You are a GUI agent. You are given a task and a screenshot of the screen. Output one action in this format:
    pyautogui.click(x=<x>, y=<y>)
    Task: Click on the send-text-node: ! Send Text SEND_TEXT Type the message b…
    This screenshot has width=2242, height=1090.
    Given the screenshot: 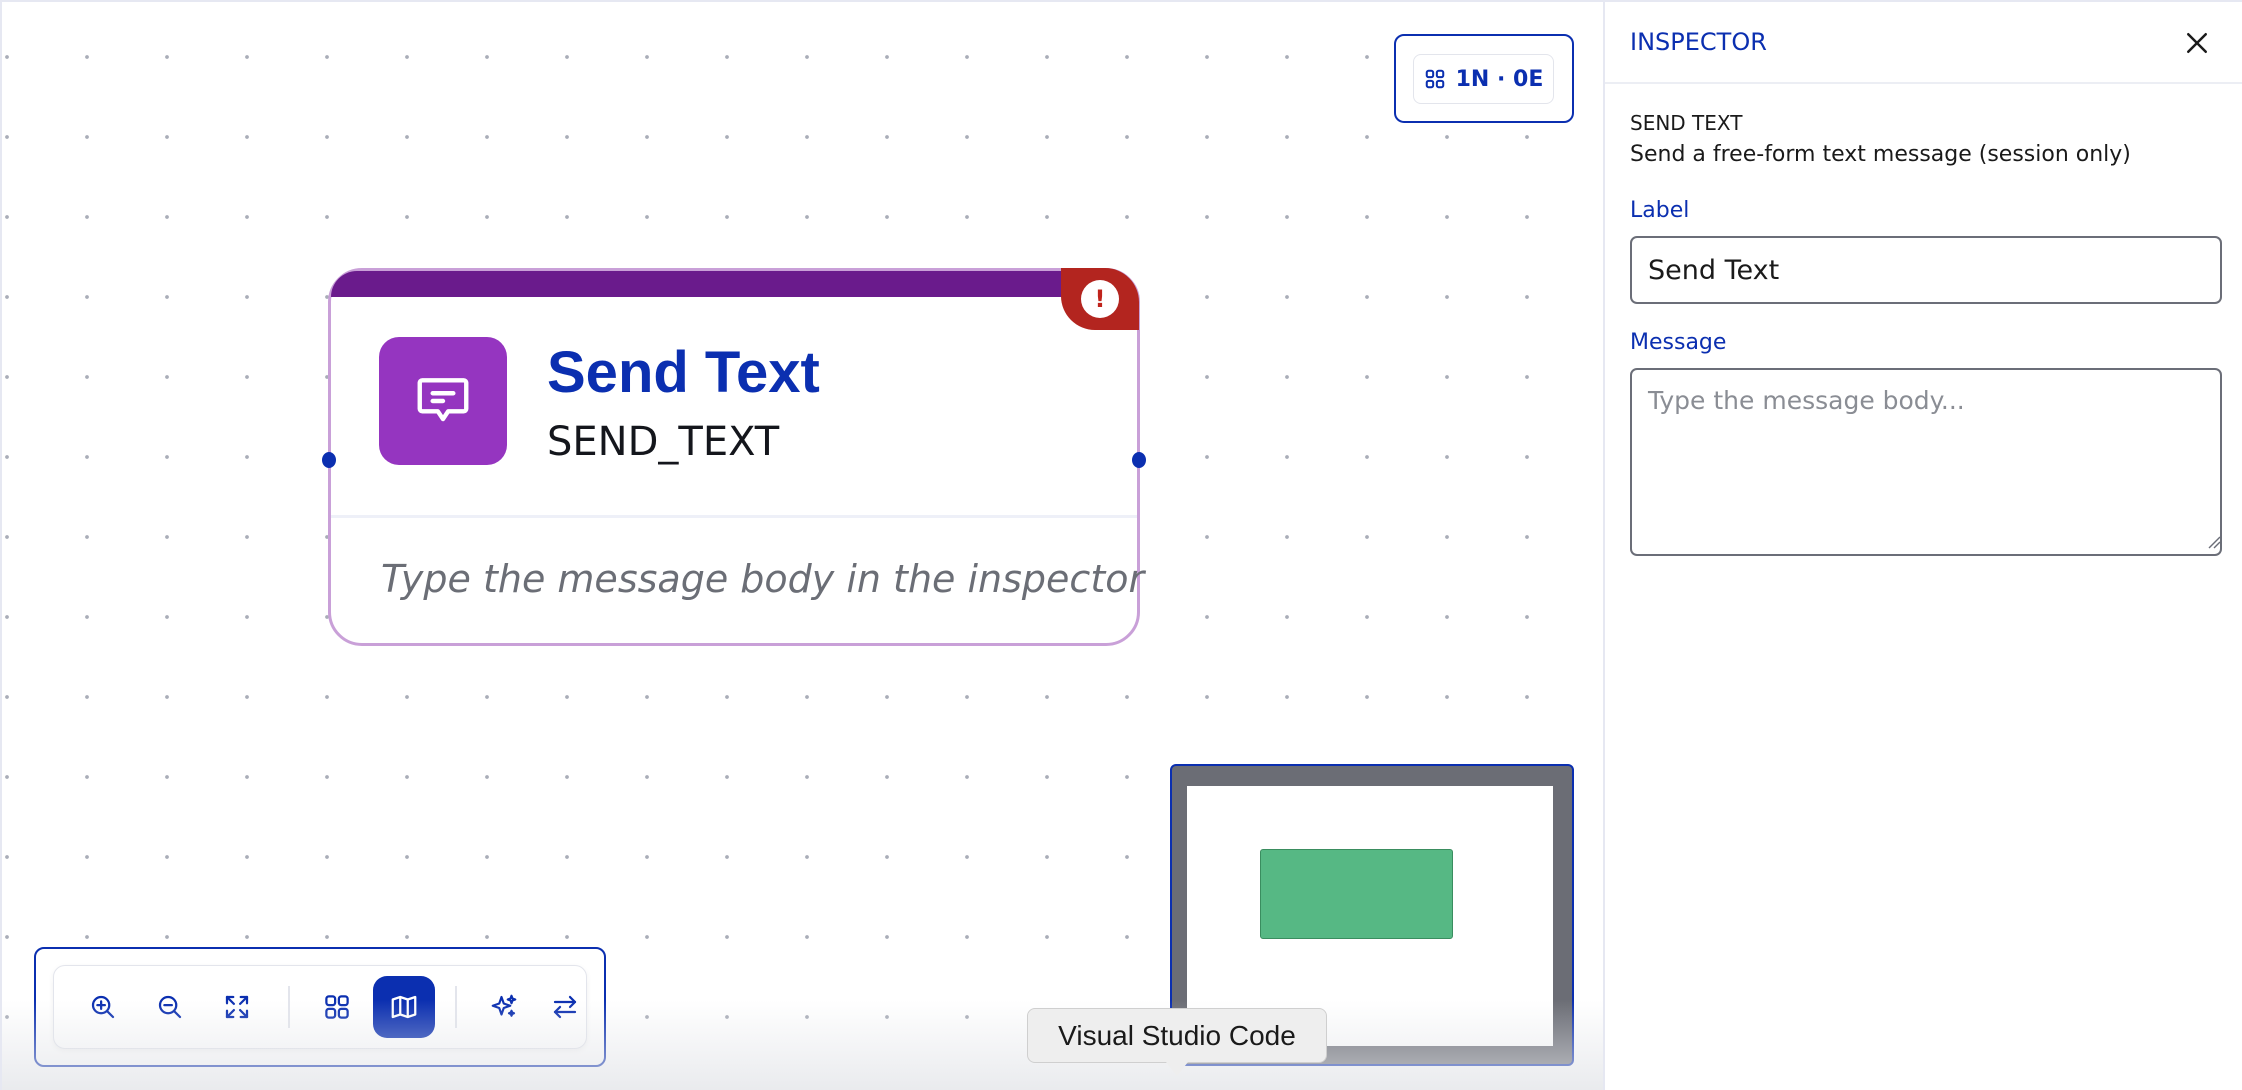 What is the action you would take?
    pyautogui.click(x=734, y=457)
    